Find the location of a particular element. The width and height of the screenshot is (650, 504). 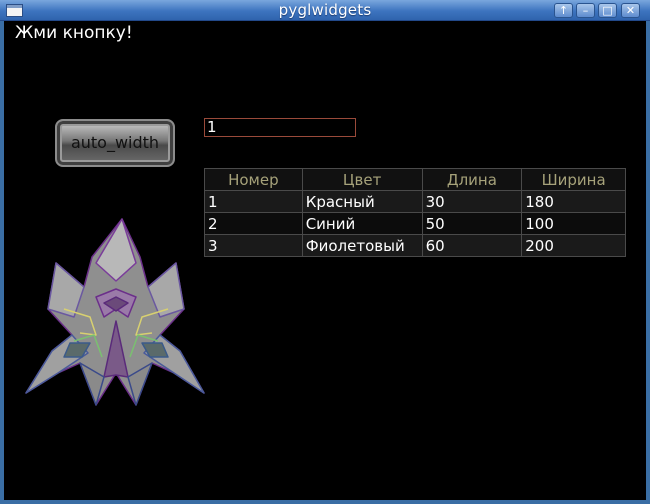

title-bar: pyglwidgets ↑ – □ ✕ is located at coordinates (325, 10).